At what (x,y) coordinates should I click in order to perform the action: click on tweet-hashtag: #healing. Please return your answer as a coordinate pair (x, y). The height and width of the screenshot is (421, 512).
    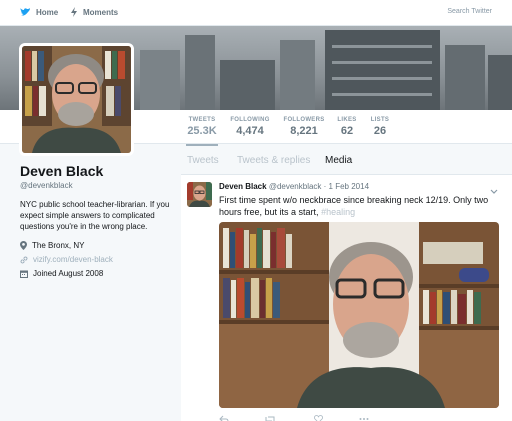
    Looking at the image, I should click on (338, 212).